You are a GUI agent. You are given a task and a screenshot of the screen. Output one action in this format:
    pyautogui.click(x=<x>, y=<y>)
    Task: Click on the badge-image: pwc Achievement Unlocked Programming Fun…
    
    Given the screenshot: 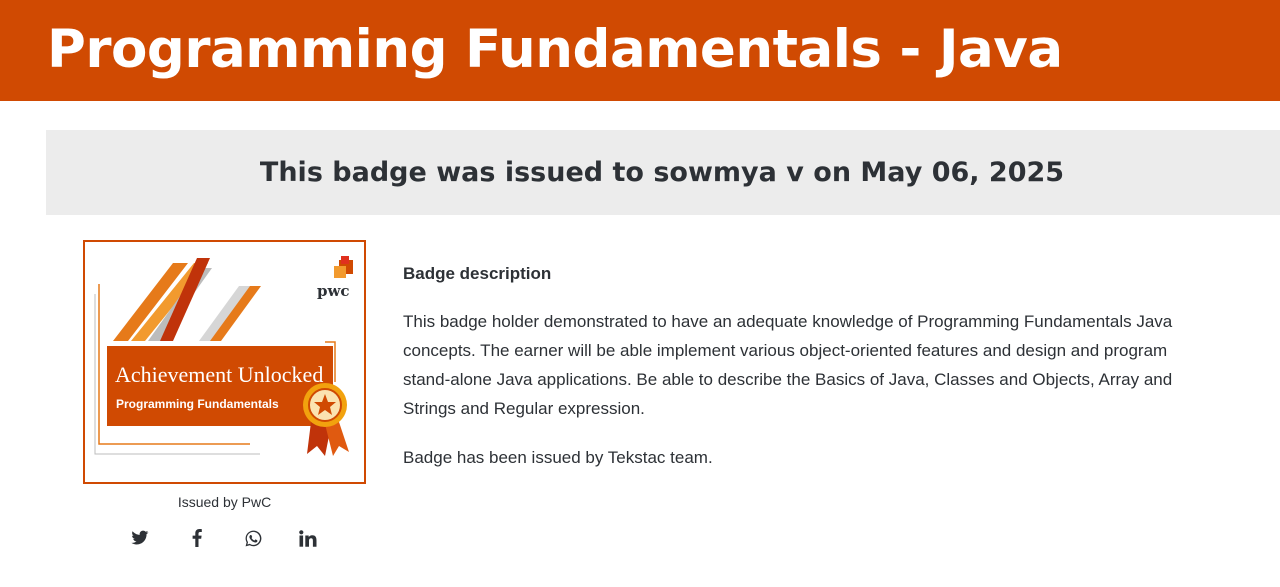 What is the action you would take?
    pyautogui.click(x=224, y=362)
    